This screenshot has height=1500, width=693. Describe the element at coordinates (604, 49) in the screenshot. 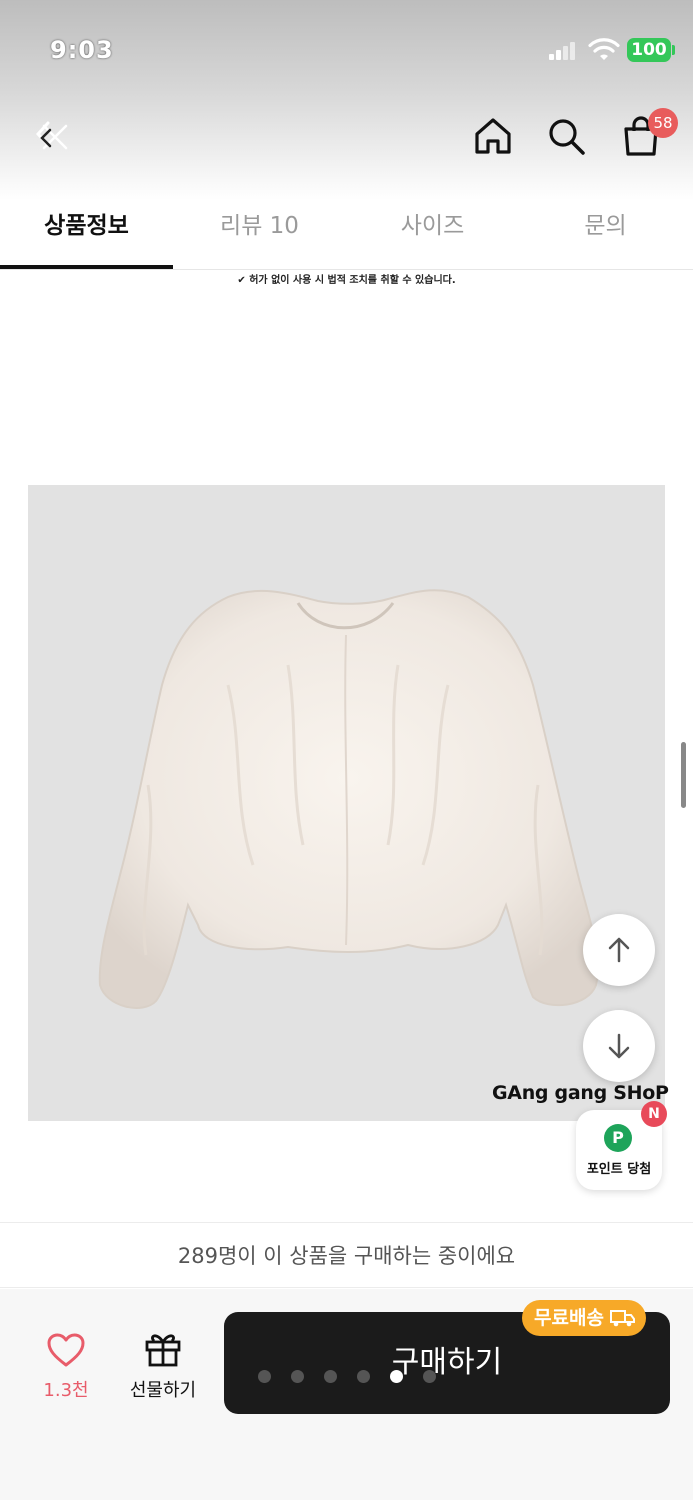

I see `wifi-icon` at that location.